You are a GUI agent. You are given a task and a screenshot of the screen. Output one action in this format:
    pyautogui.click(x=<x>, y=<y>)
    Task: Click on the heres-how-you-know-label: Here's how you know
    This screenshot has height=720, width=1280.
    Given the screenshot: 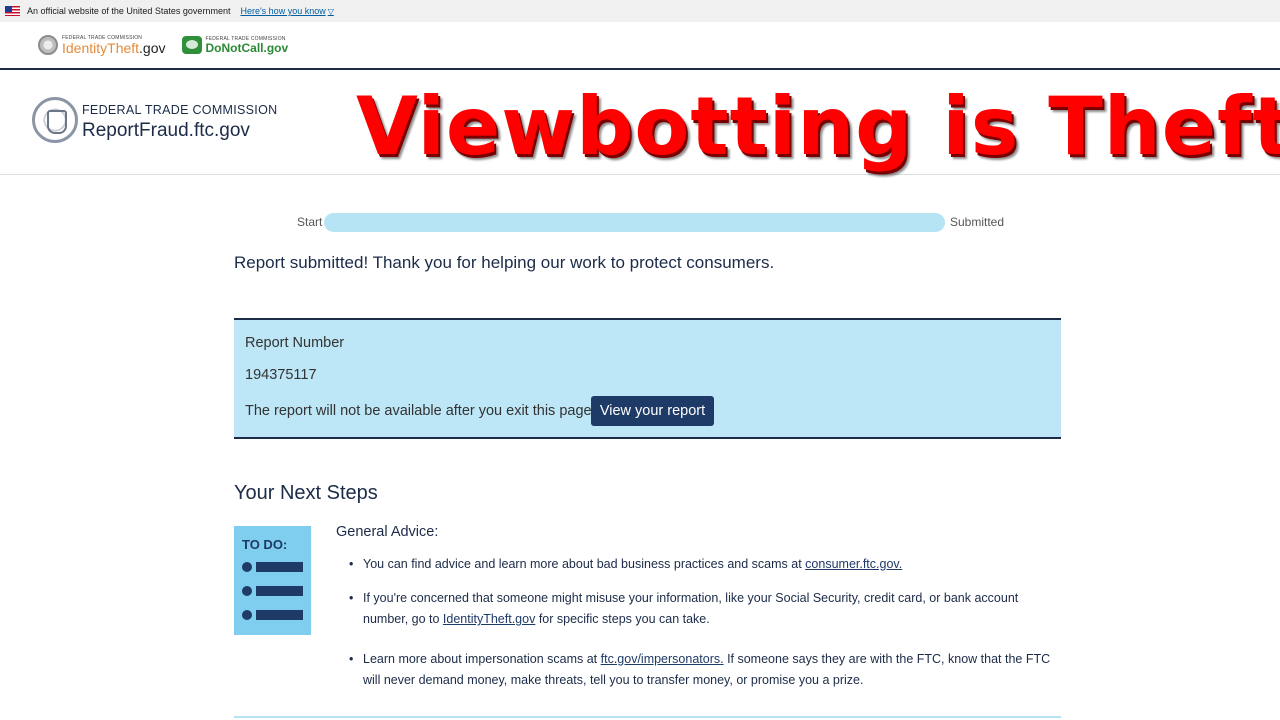 What is the action you would take?
    pyautogui.click(x=283, y=11)
    